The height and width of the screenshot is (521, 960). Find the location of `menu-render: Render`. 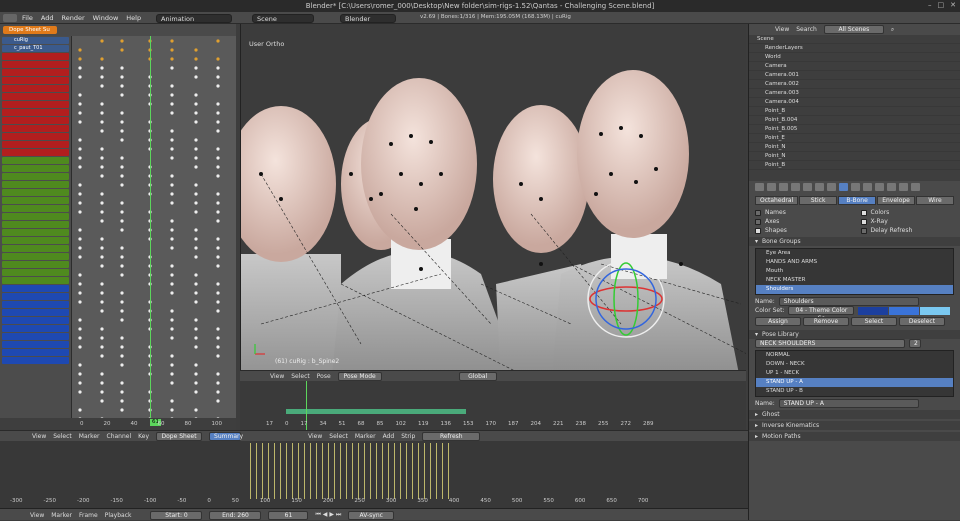

menu-render: Render is located at coordinates (72, 18).